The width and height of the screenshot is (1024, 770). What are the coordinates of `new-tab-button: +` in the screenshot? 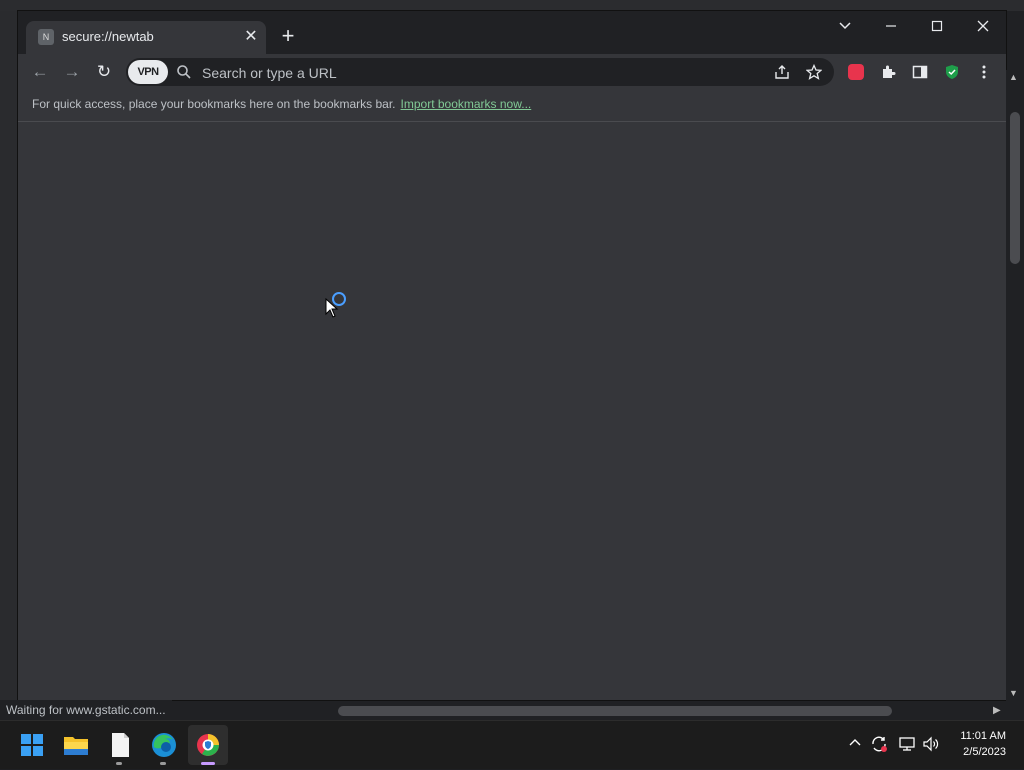 It's located at (288, 37).